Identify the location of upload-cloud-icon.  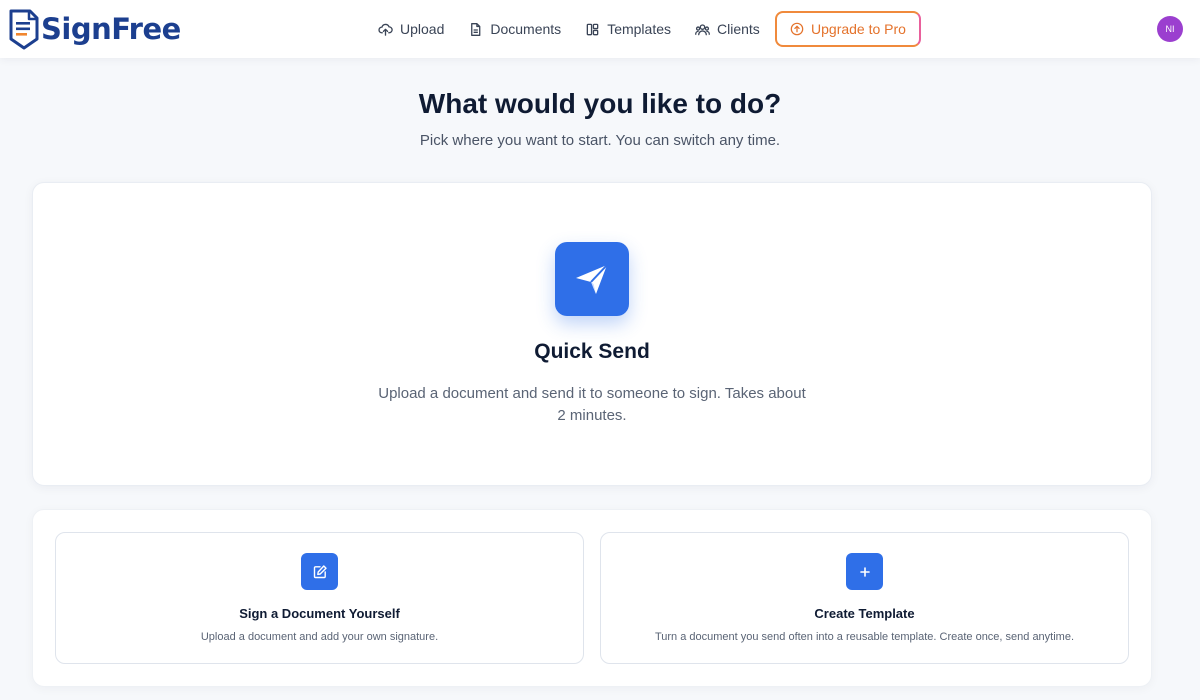
(385, 29).